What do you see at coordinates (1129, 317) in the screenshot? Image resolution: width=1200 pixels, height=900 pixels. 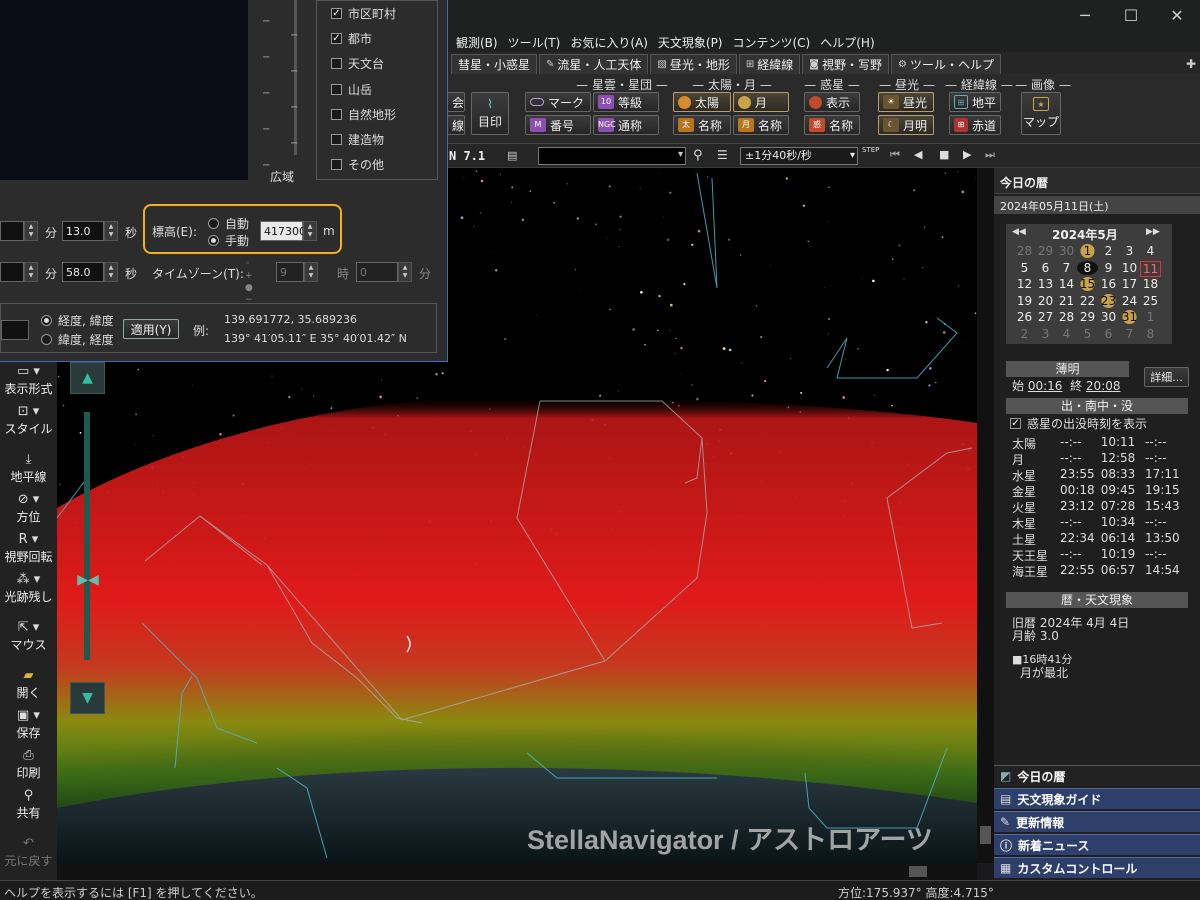 I see `calendar-day: 31` at bounding box center [1129, 317].